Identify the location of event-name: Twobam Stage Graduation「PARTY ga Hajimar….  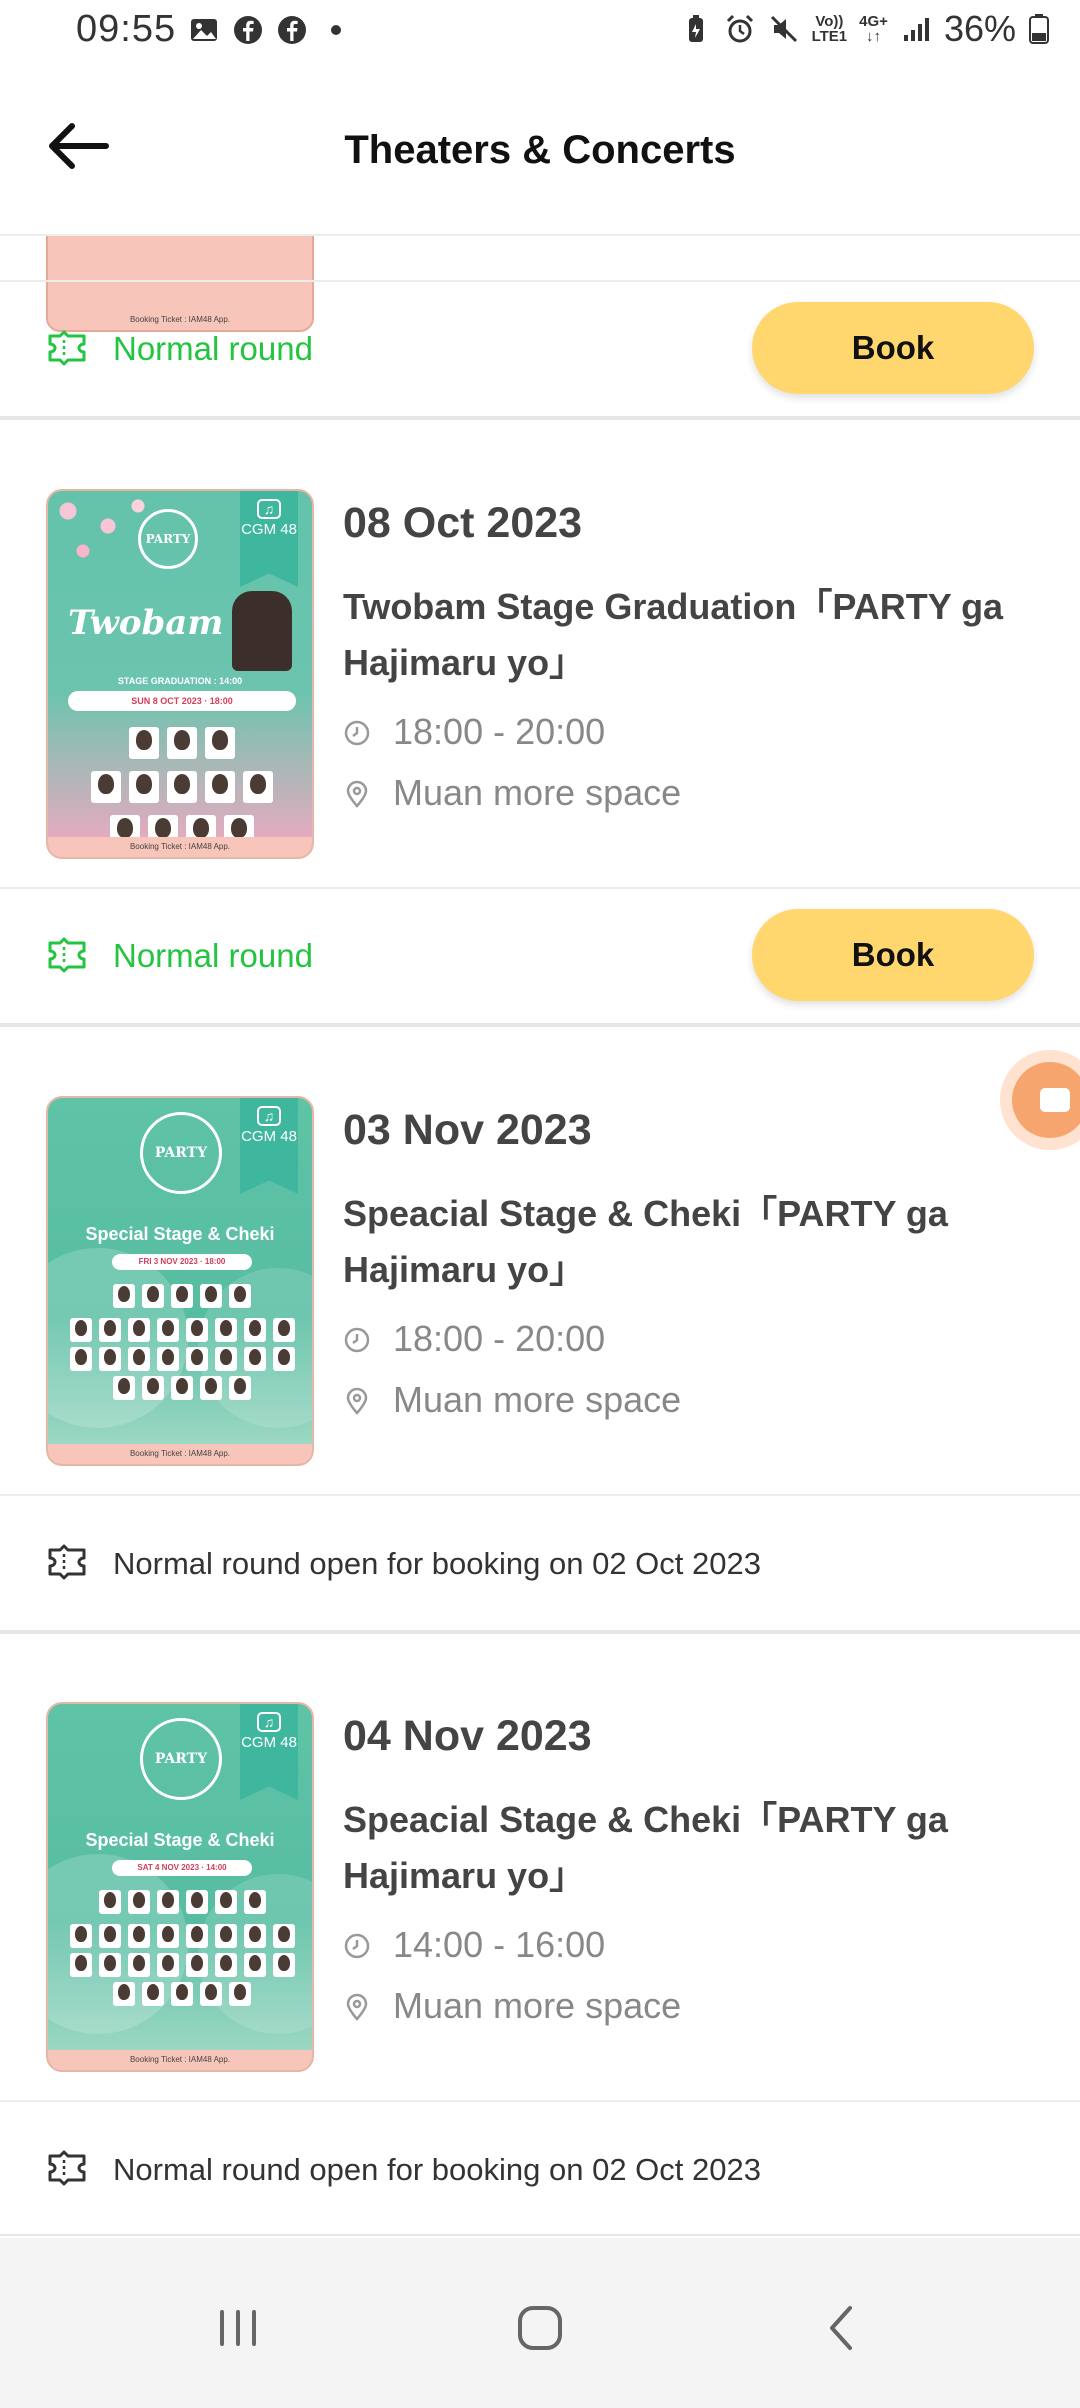
(673, 634).